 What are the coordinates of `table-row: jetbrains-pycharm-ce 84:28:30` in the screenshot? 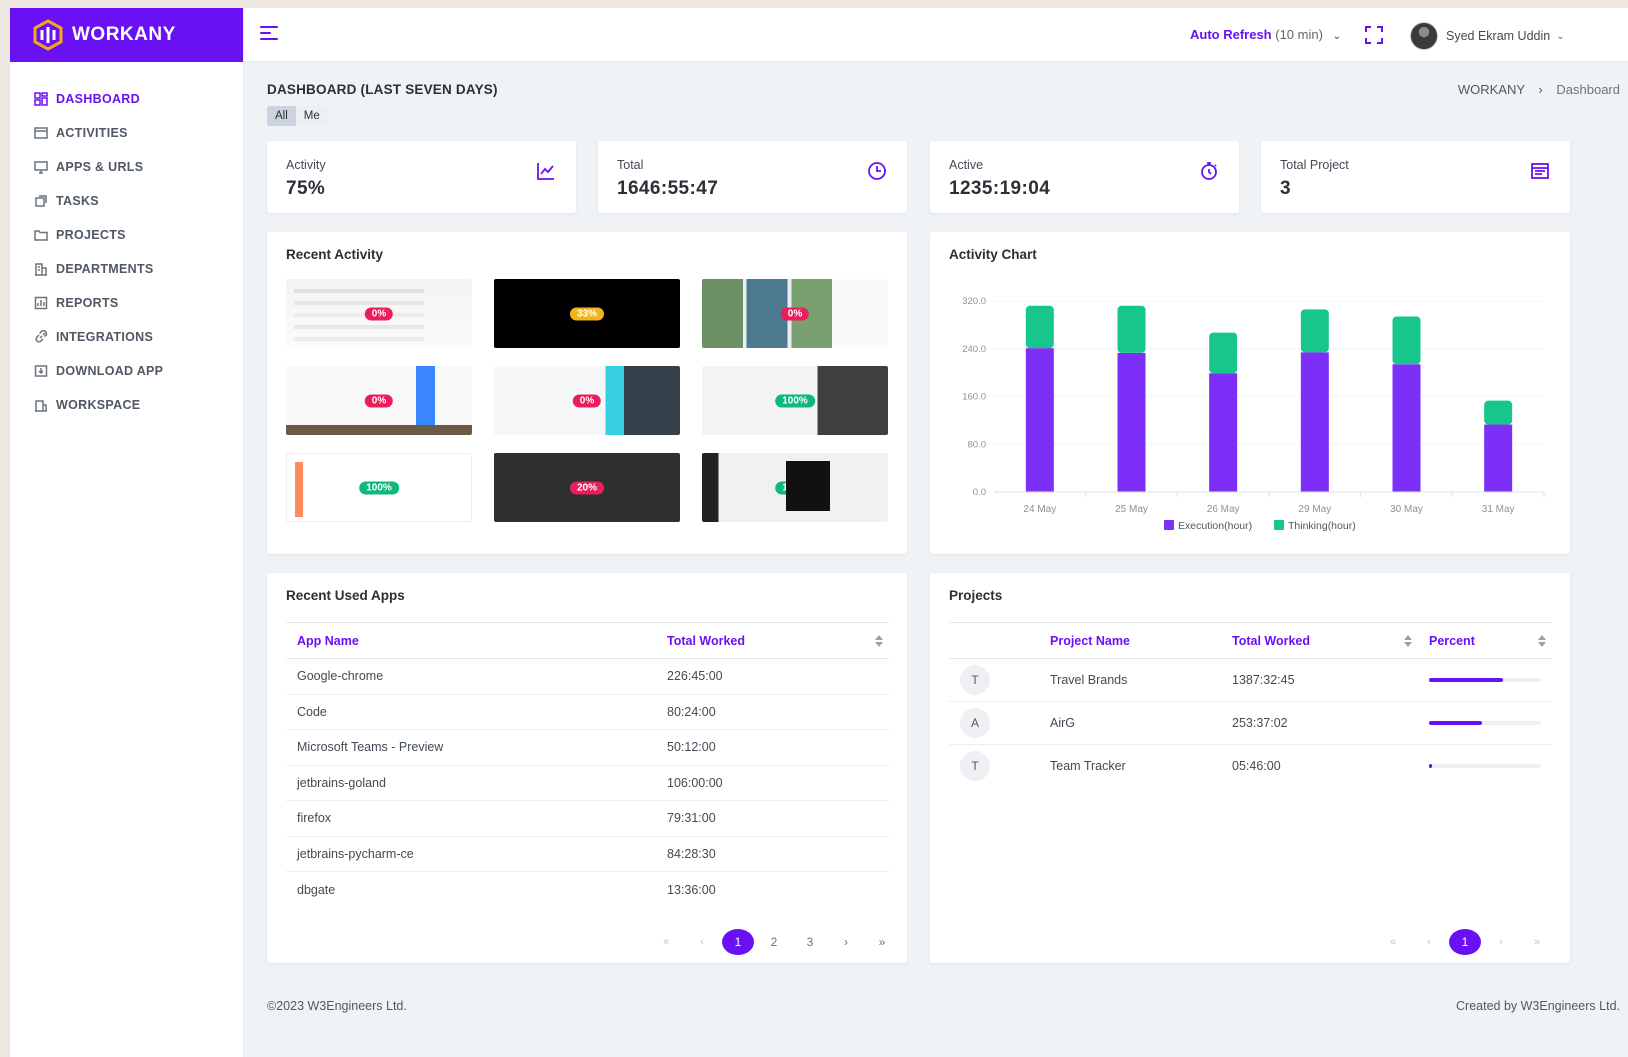 It's located at (587, 854).